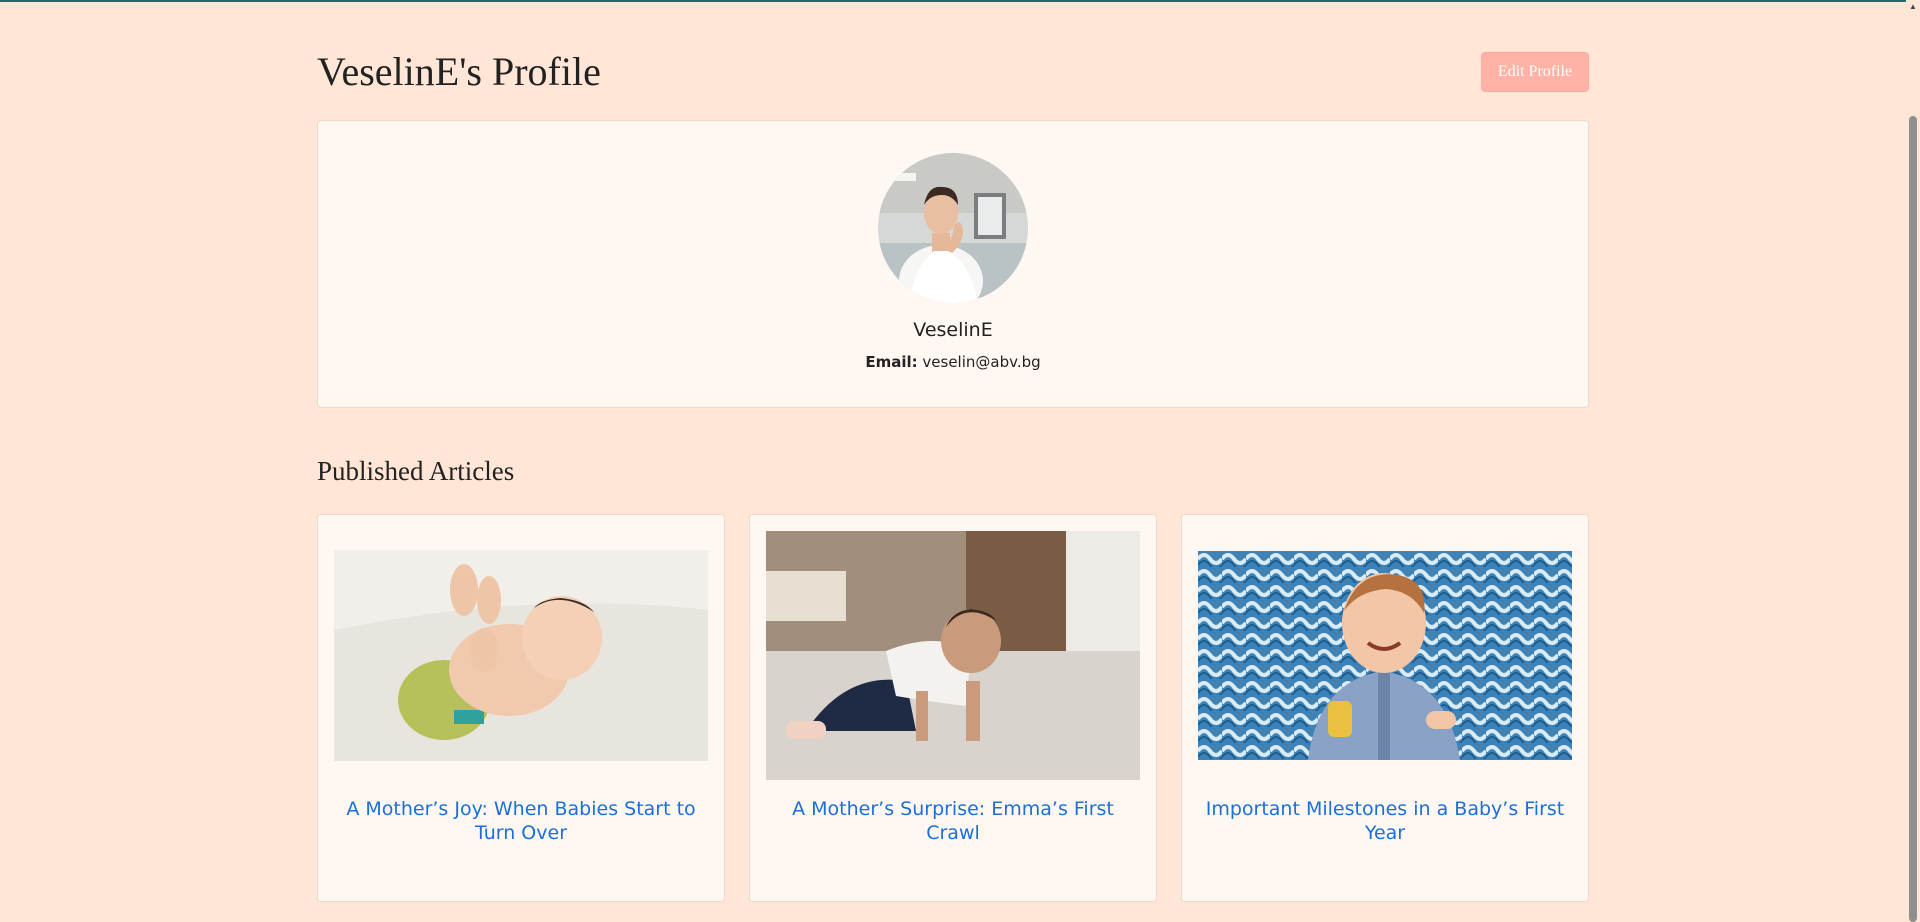 The height and width of the screenshot is (922, 1920). Describe the element at coordinates (953, 330) in the screenshot. I see `profile-username: VeselinE` at that location.